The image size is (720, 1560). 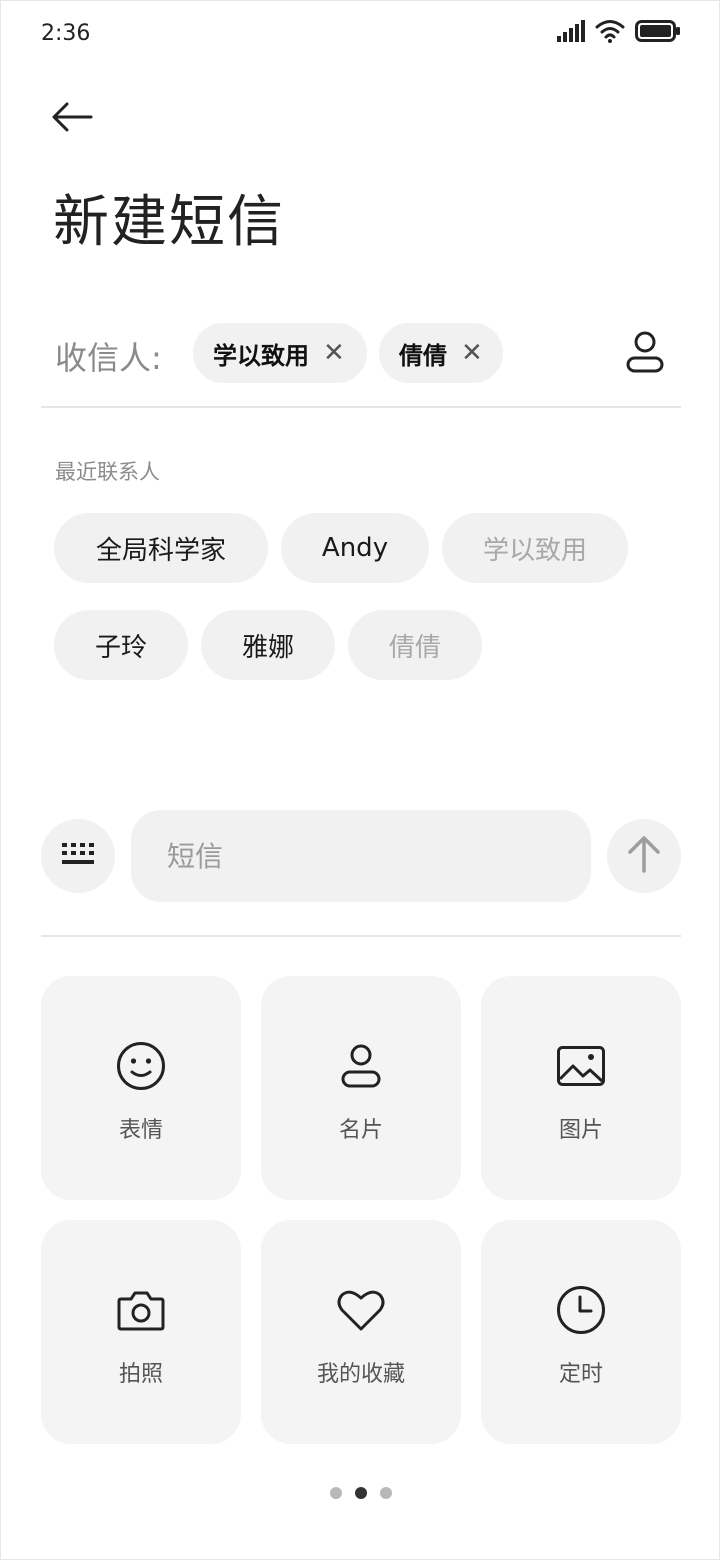 I want to click on camera-icon, so click(x=141, y=1310).